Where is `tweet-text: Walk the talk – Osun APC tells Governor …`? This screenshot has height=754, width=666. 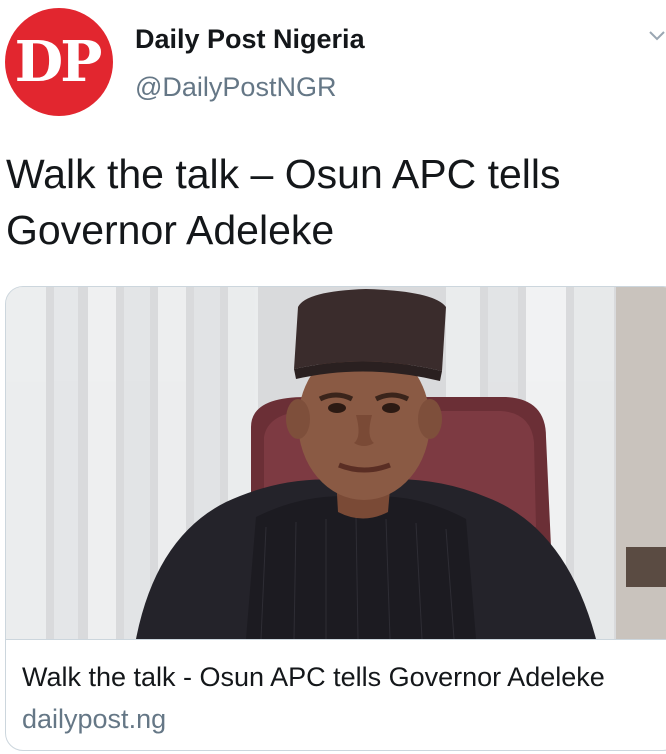 tweet-text: Walk the talk – Osun APC tells Governor … is located at coordinates (283, 202).